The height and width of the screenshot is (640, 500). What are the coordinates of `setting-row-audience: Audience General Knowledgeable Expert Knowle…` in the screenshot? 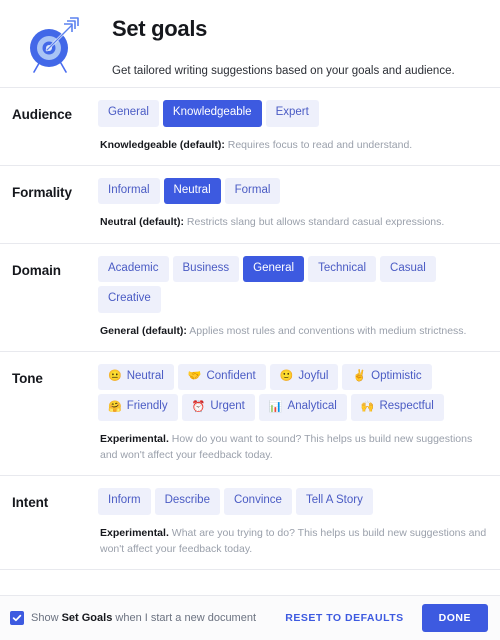 It's located at (250, 126).